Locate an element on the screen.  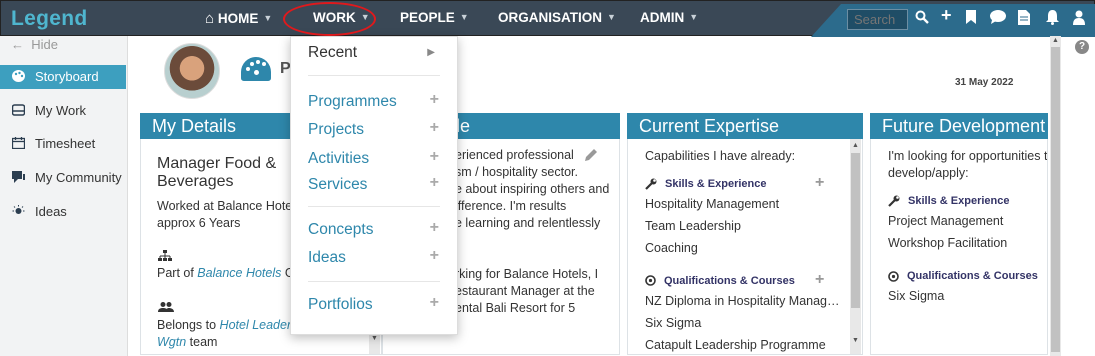
bio-line2: sm / hospitality sector. is located at coordinates (516, 172).